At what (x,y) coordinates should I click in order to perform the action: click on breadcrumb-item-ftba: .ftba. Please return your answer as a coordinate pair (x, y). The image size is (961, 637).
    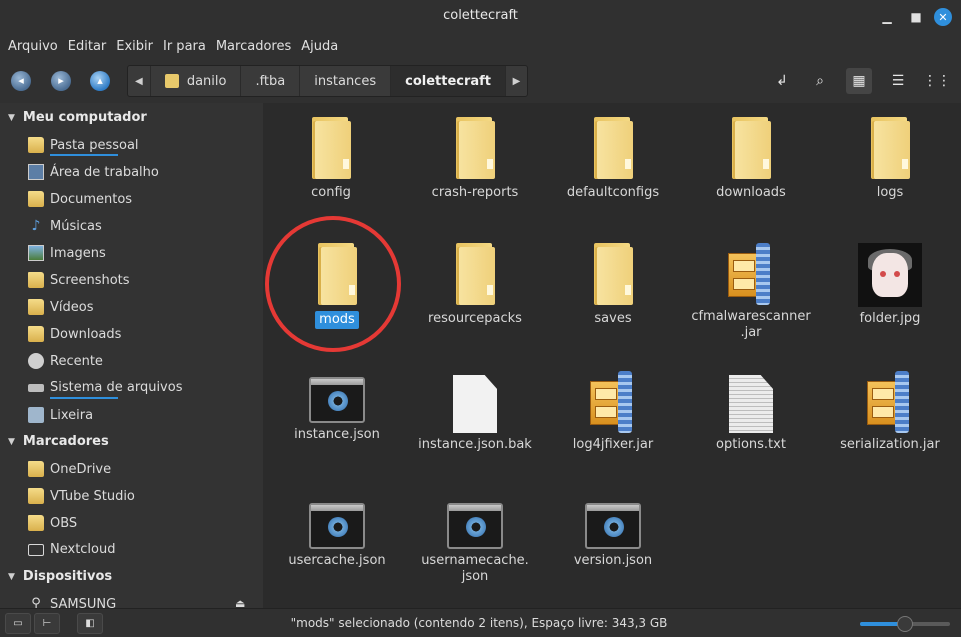
    Looking at the image, I should click on (269, 81).